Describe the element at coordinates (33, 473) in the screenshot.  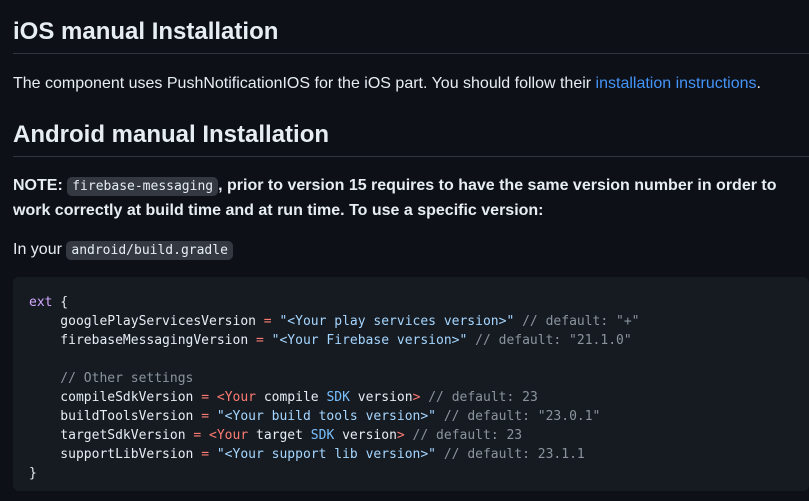
I see `code-token: }` at that location.